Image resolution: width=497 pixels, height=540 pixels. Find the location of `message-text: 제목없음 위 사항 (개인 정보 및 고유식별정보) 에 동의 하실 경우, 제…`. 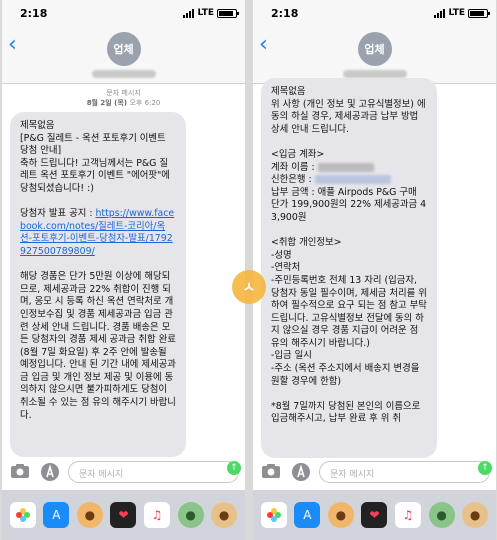

message-text: 제목없음 위 사항 (개인 정보 및 고유식별정보) 에 동의 하실 경우, 제… is located at coordinates (348, 129).